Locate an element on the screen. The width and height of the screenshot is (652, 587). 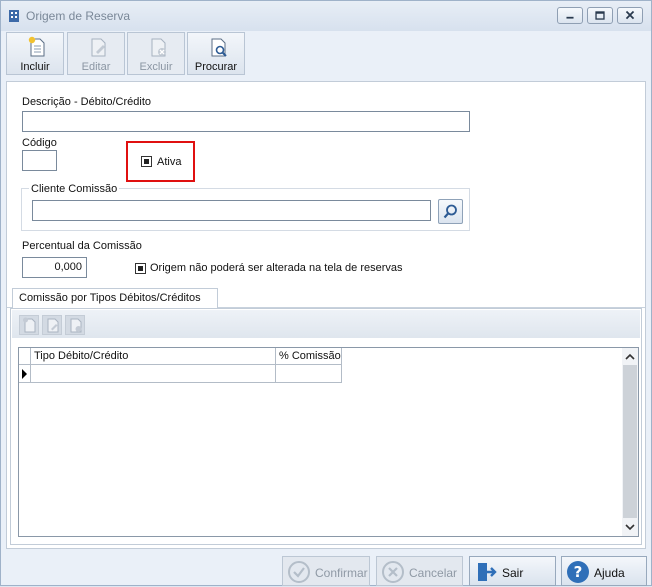
cell-comissao is located at coordinates (309, 374).